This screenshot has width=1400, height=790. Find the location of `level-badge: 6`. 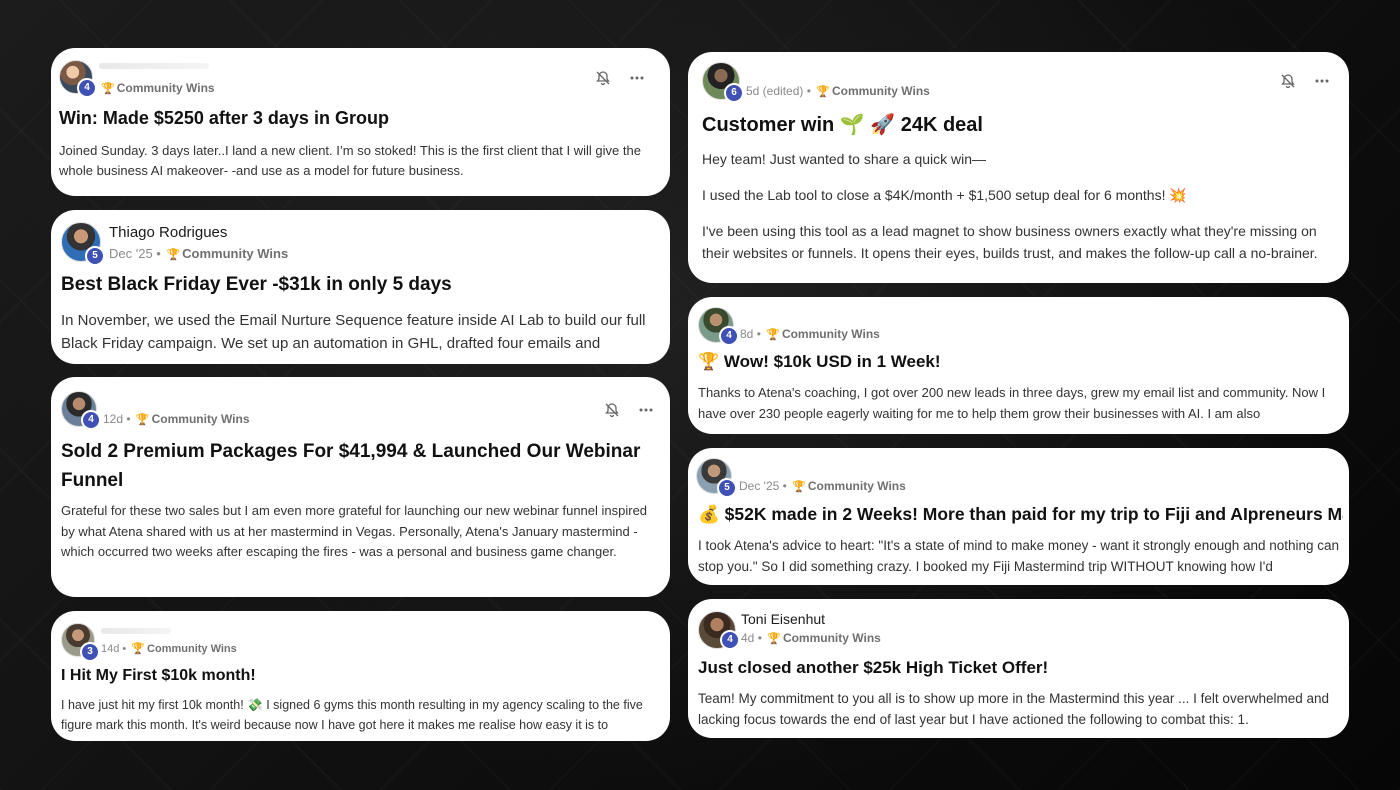

level-badge: 6 is located at coordinates (734, 93).